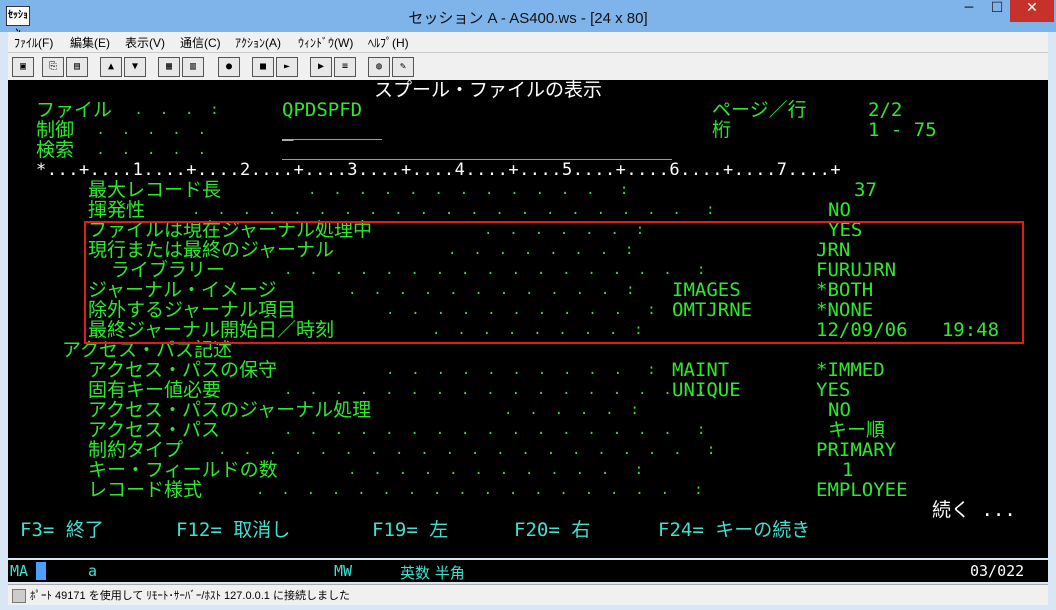  Describe the element at coordinates (862, 490) in the screenshot. I see `row-value: EMPLOYEE` at that location.